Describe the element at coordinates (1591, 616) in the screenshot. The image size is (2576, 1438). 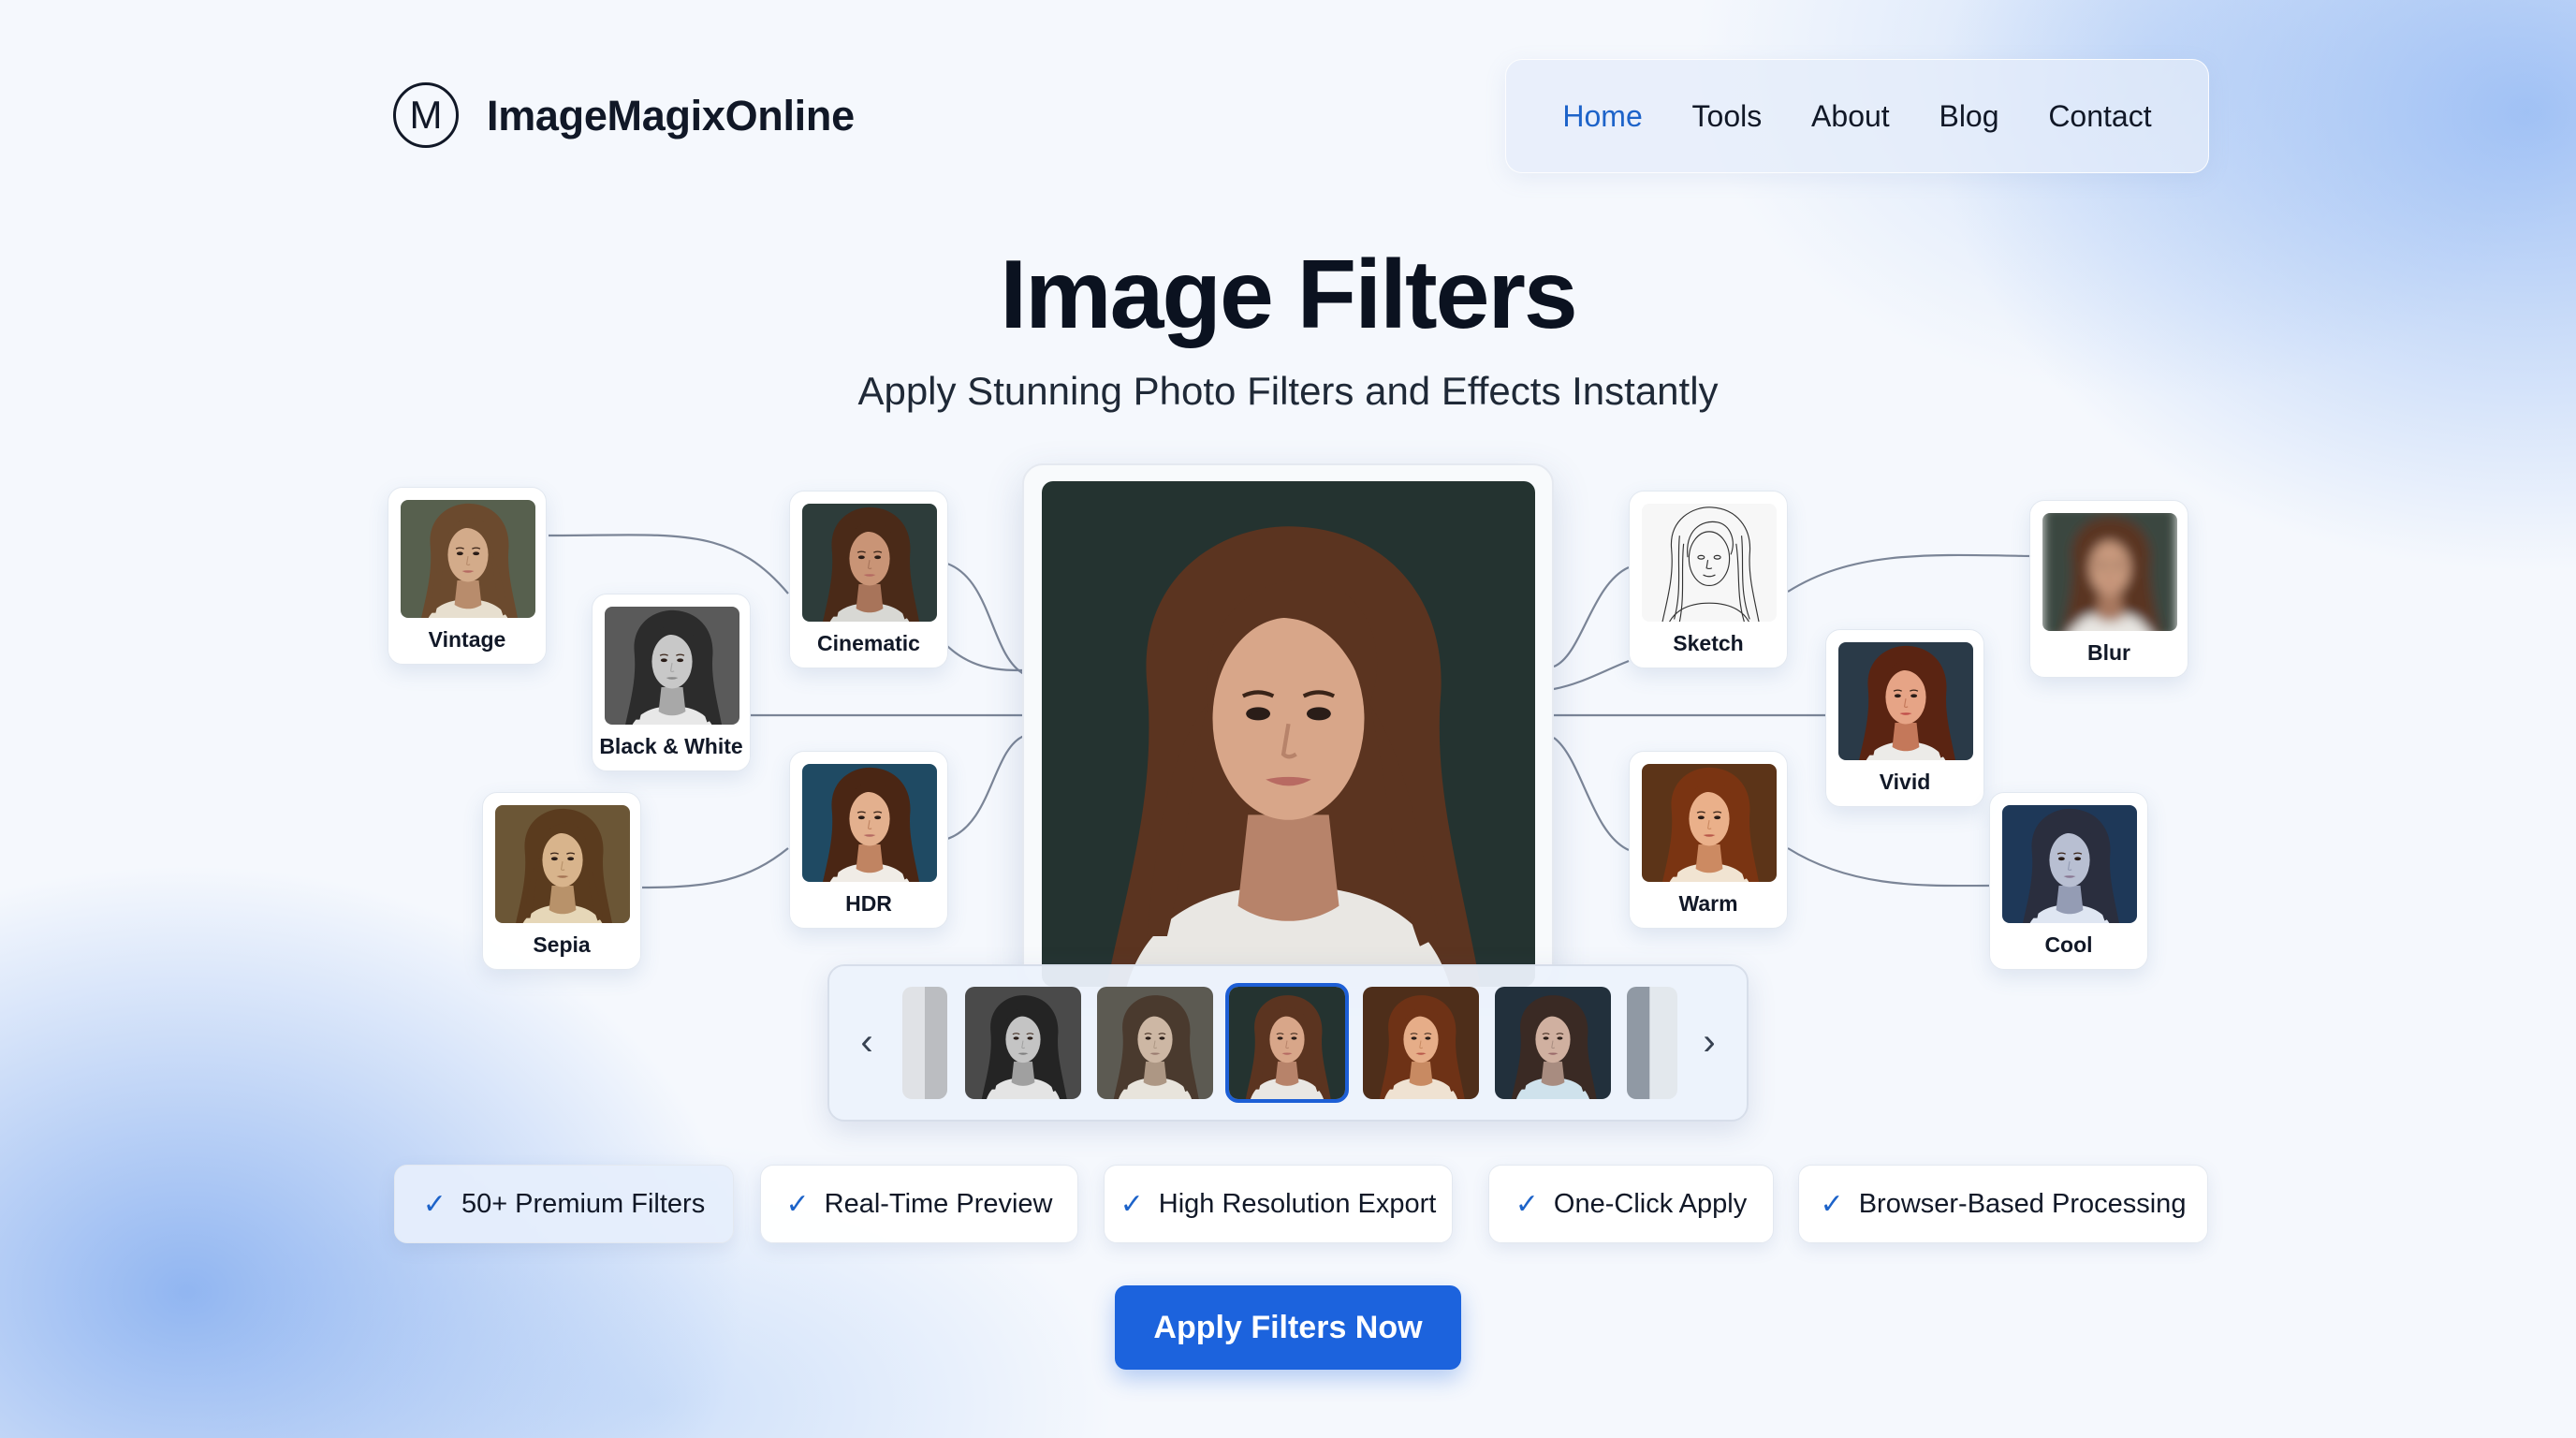
I see `connector-sketch-top` at that location.